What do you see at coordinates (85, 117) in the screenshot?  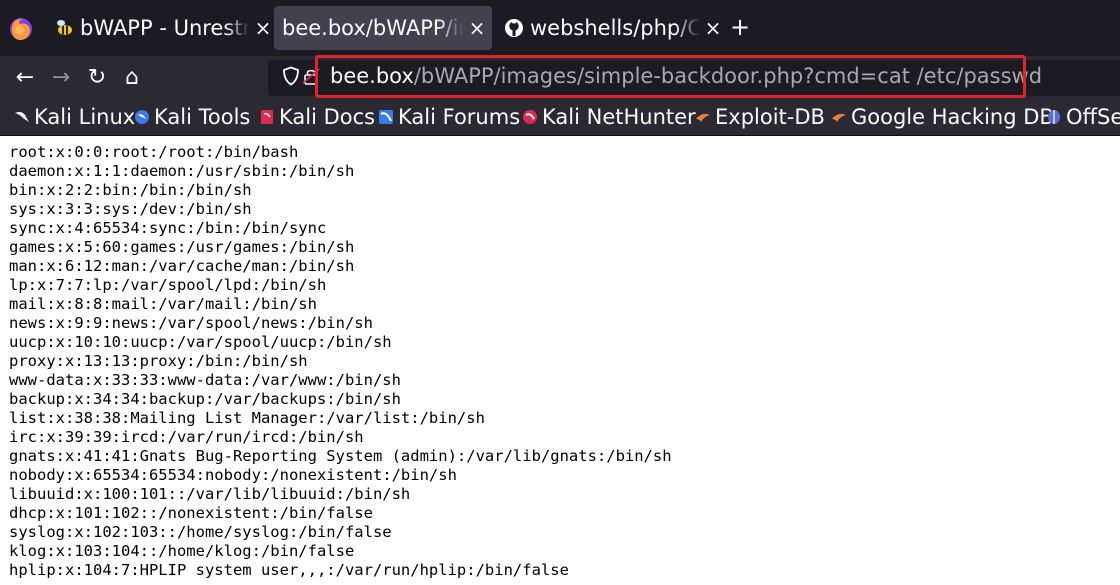 I see `bookmark-label: Kali Linux` at bounding box center [85, 117].